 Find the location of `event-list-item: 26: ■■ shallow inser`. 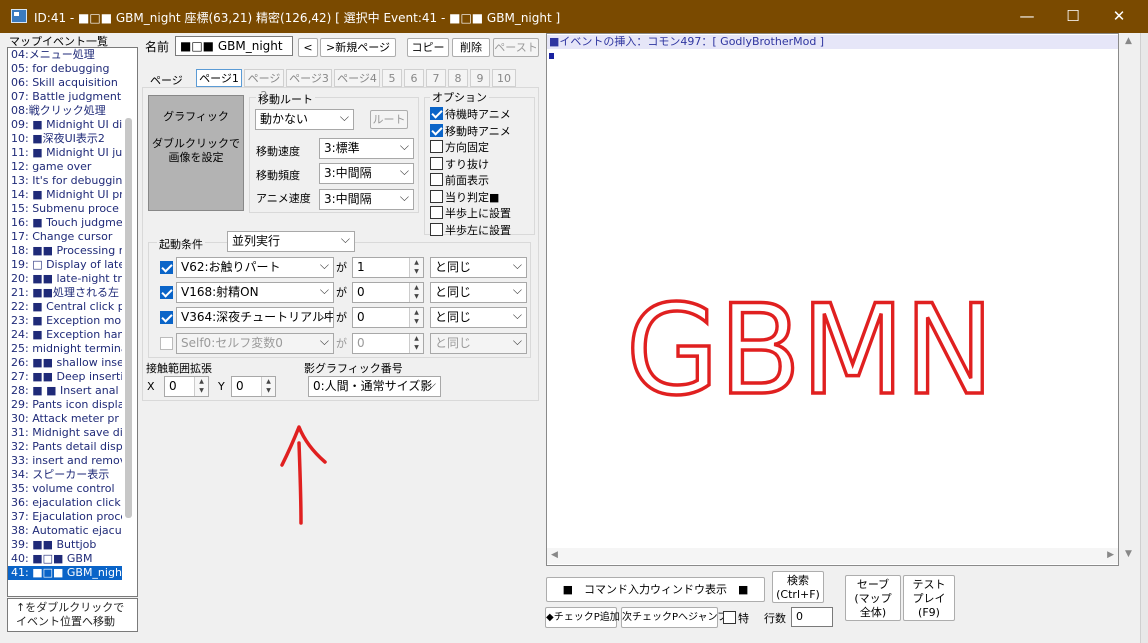

event-list-item: 26: ■■ shallow inser is located at coordinates (66, 363).